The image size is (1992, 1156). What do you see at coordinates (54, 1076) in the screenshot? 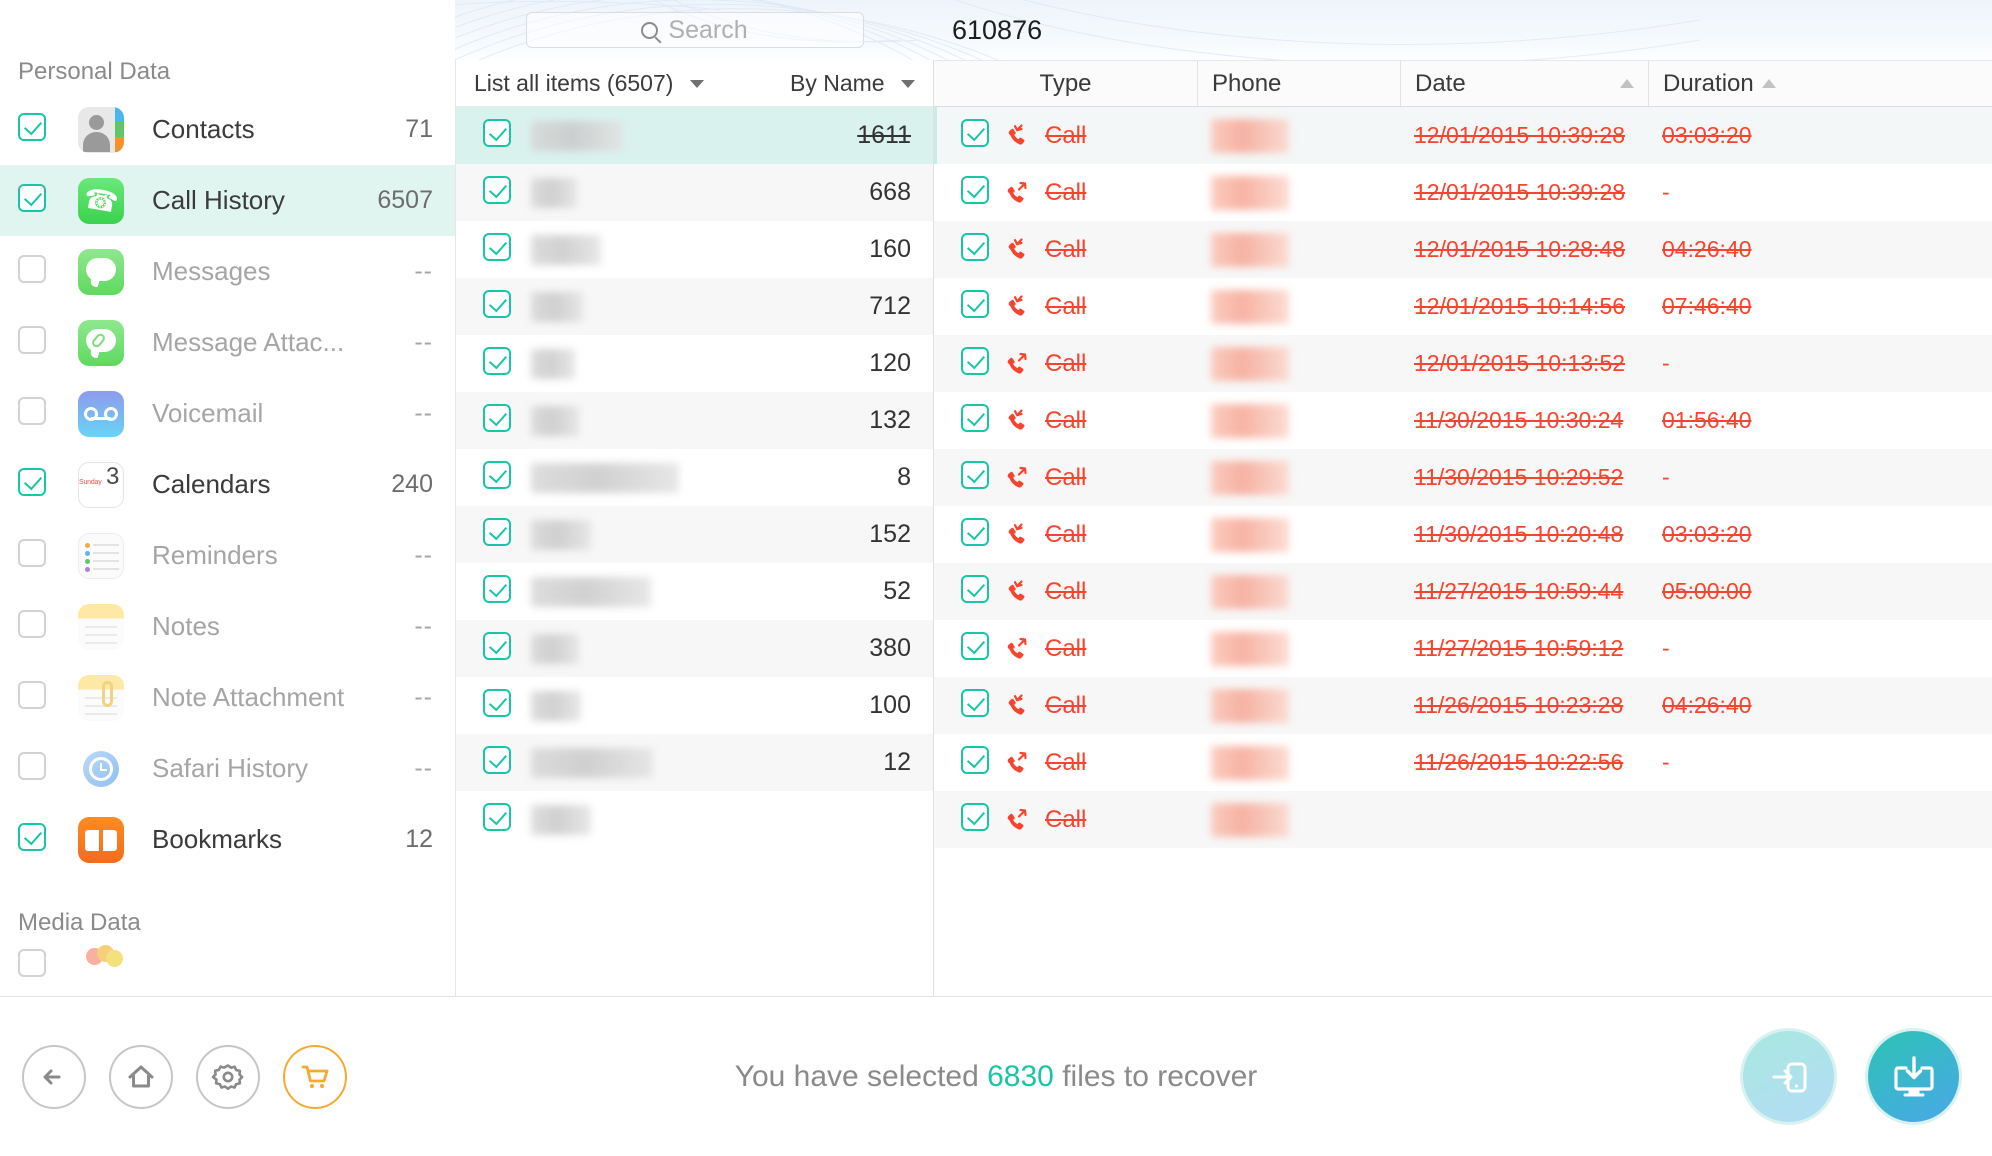
I see `back-button` at bounding box center [54, 1076].